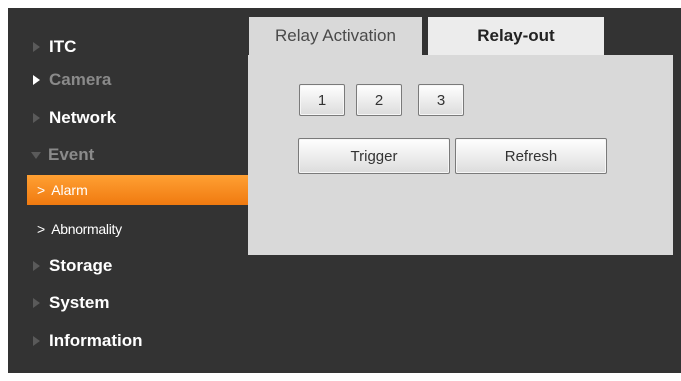 This screenshot has height=381, width=681. Describe the element at coordinates (81, 265) in the screenshot. I see `sidebar-item-label: Storage` at that location.